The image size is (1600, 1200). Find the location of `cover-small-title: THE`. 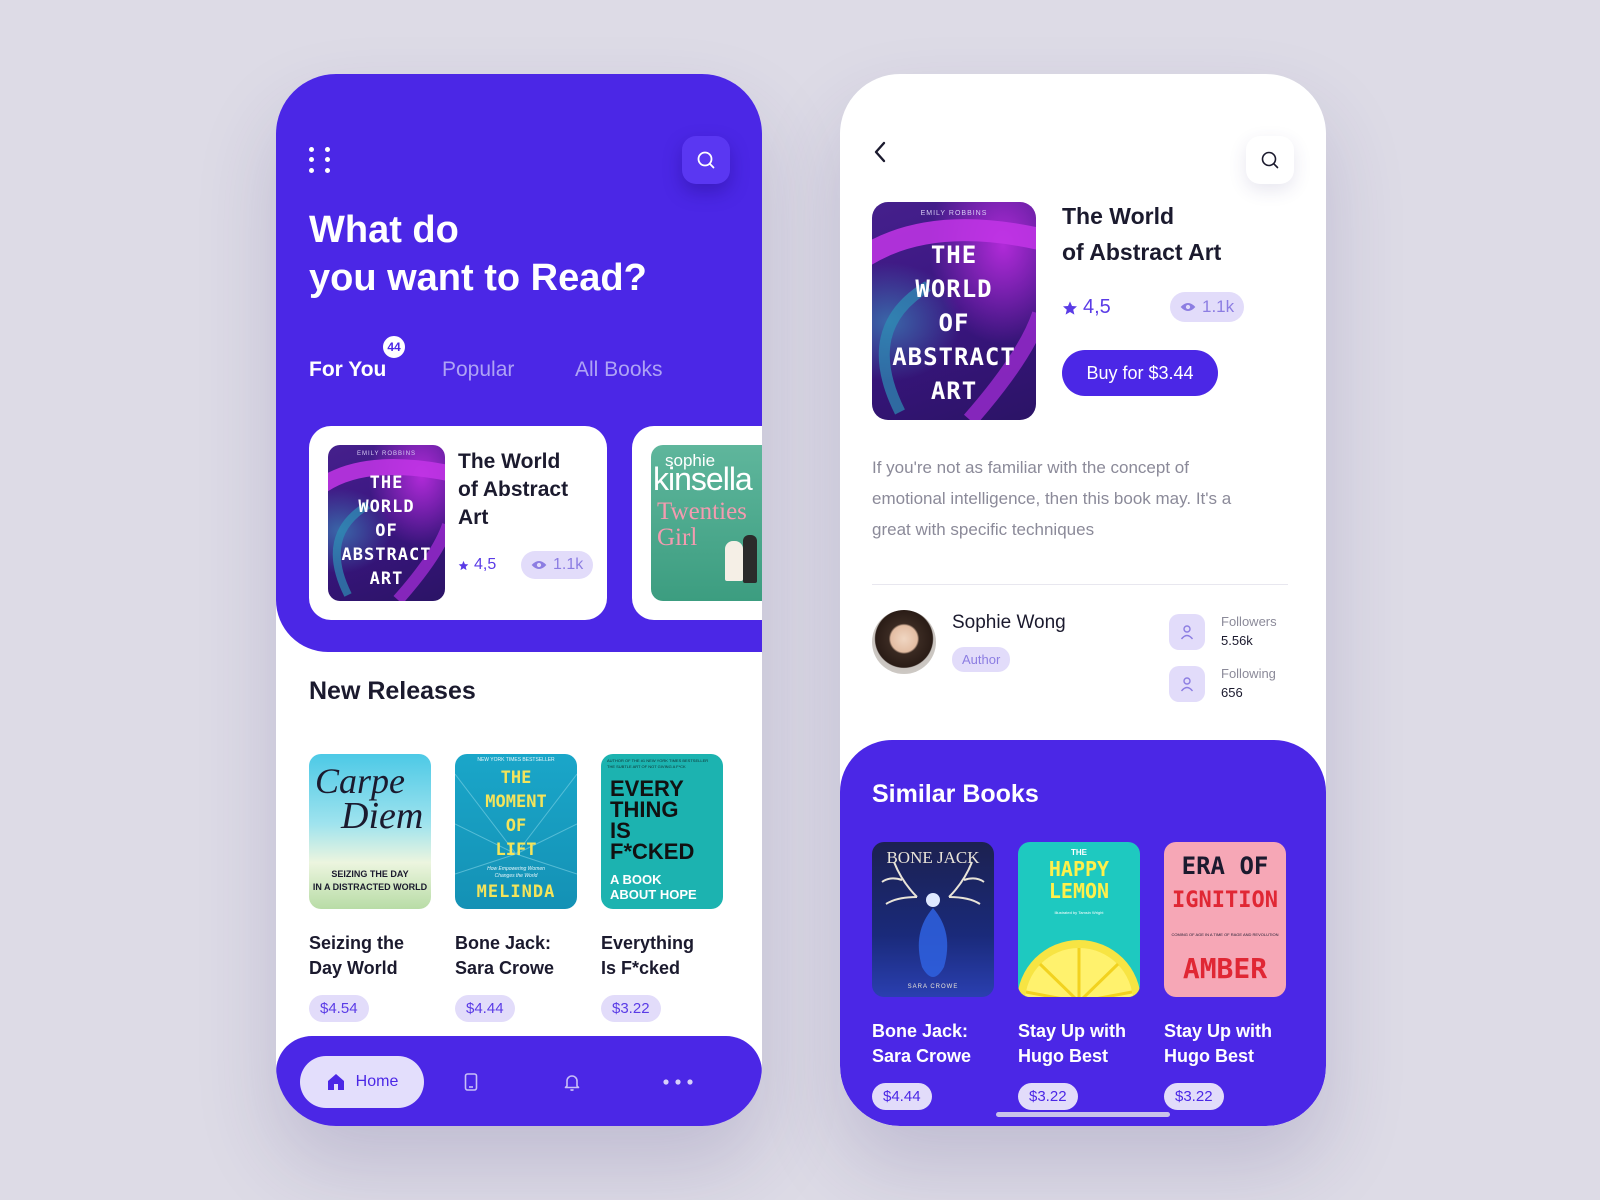

cover-small-title: THE is located at coordinates (1079, 852).